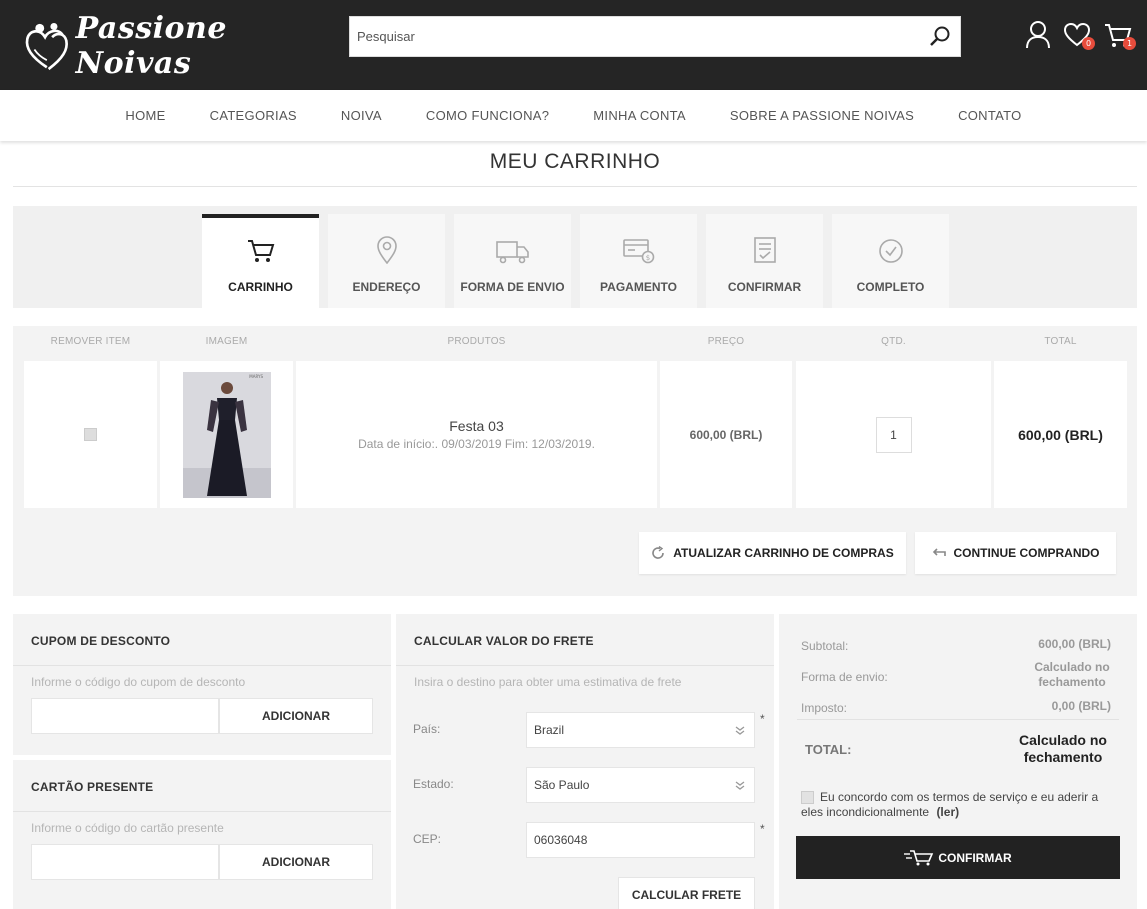 Image resolution: width=1147 pixels, height=909 pixels. Describe the element at coordinates (296, 716) in the screenshot. I see `add-coupon-button: ADICIONAR` at that location.